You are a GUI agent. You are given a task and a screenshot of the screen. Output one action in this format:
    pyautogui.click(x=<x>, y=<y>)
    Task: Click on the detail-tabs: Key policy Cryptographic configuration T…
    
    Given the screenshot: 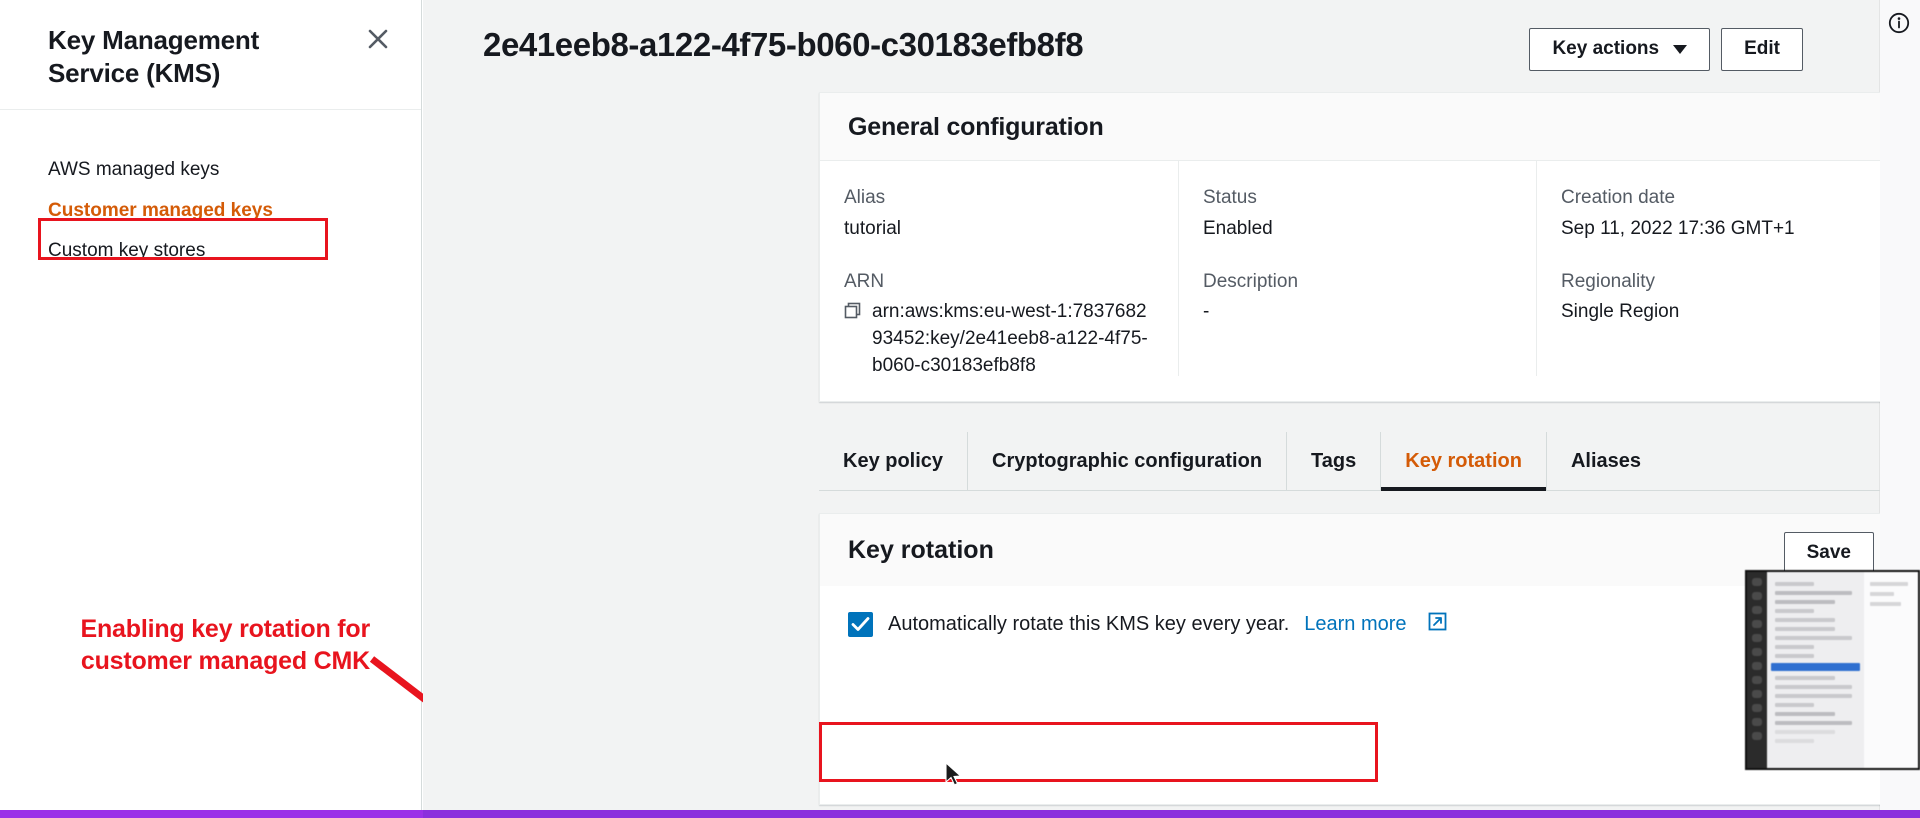 What is the action you would take?
    pyautogui.click(x=1358, y=461)
    